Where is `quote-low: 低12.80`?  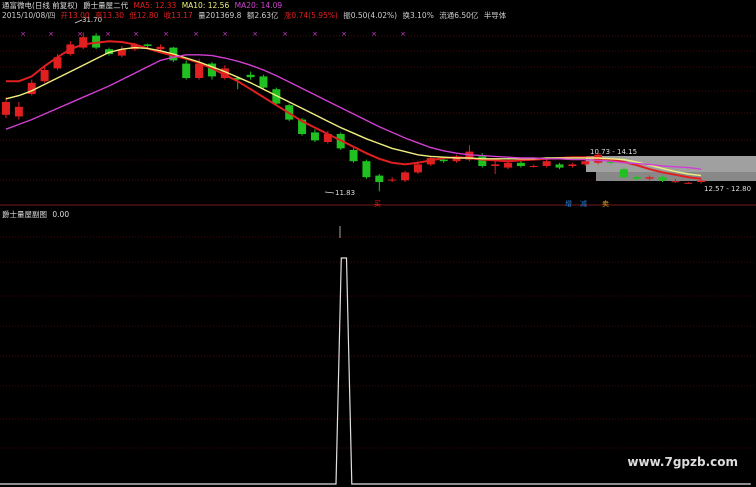
quote-low: 低12.80 is located at coordinates (144, 15).